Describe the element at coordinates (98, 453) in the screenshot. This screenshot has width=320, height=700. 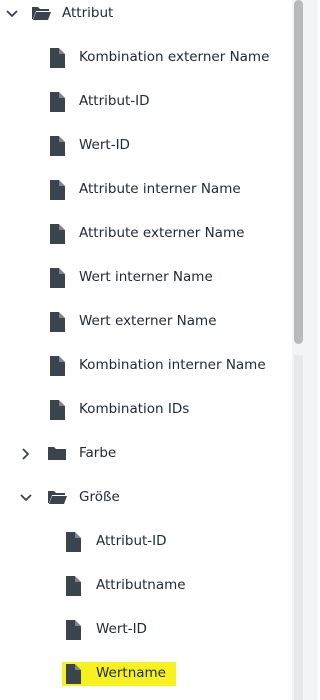
I see `tree-node-label: Farbe` at that location.